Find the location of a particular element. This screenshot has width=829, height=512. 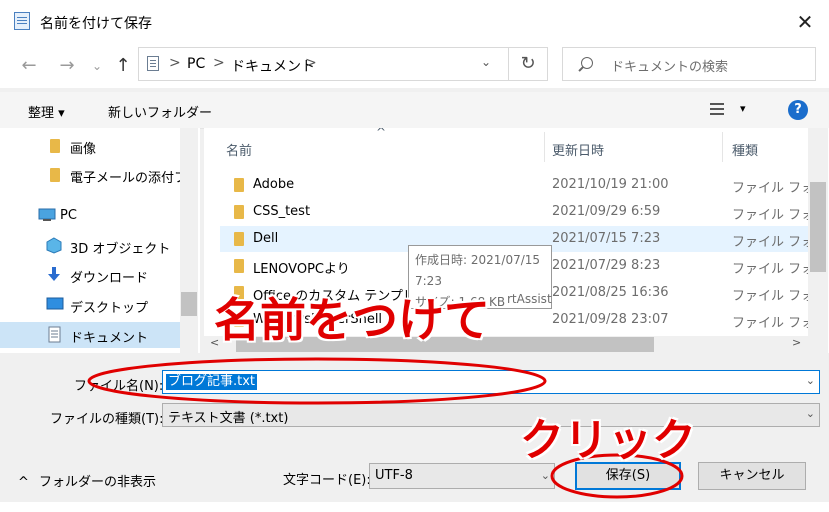

annotation-click-hint: クリック is located at coordinates (608, 440).